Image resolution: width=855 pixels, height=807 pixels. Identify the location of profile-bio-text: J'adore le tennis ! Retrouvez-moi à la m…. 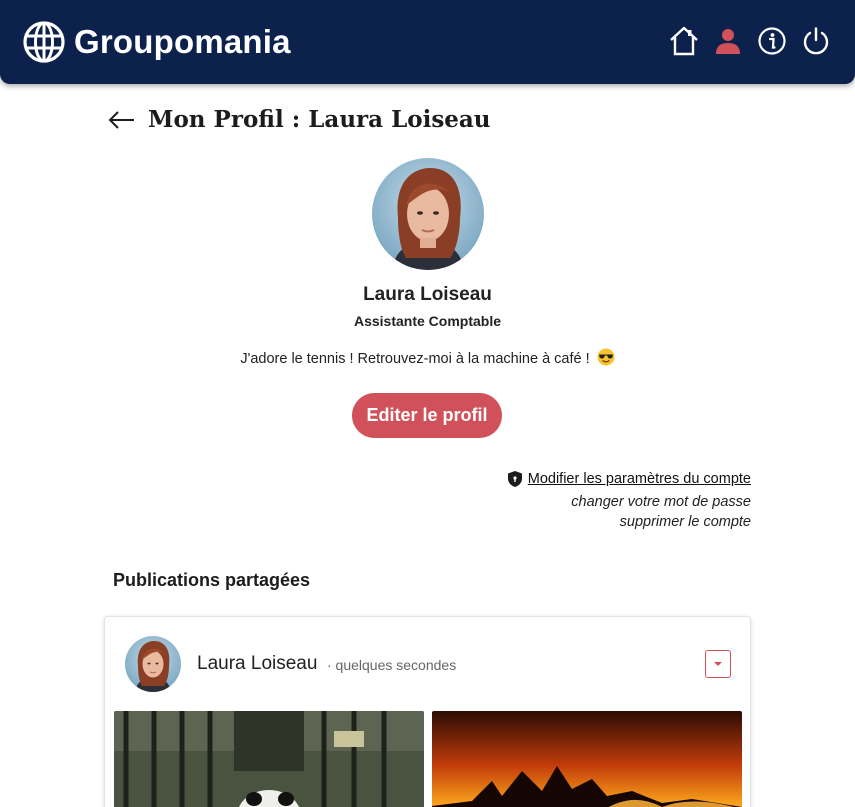
(415, 359).